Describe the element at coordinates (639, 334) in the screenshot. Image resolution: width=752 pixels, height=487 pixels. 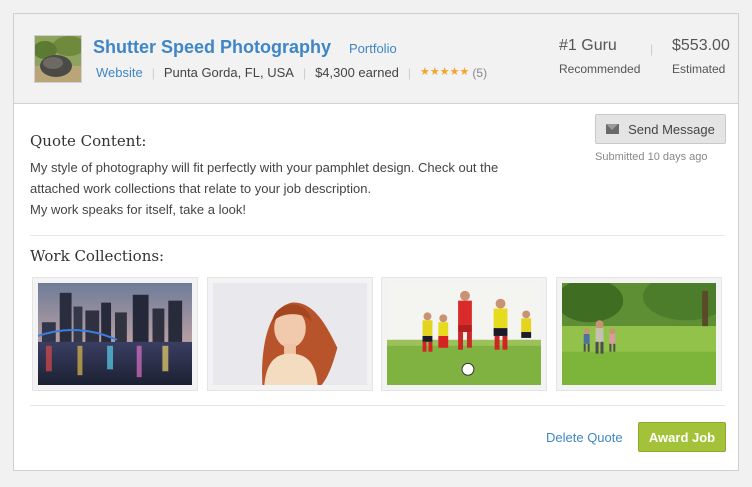
I see `work-item-park` at that location.